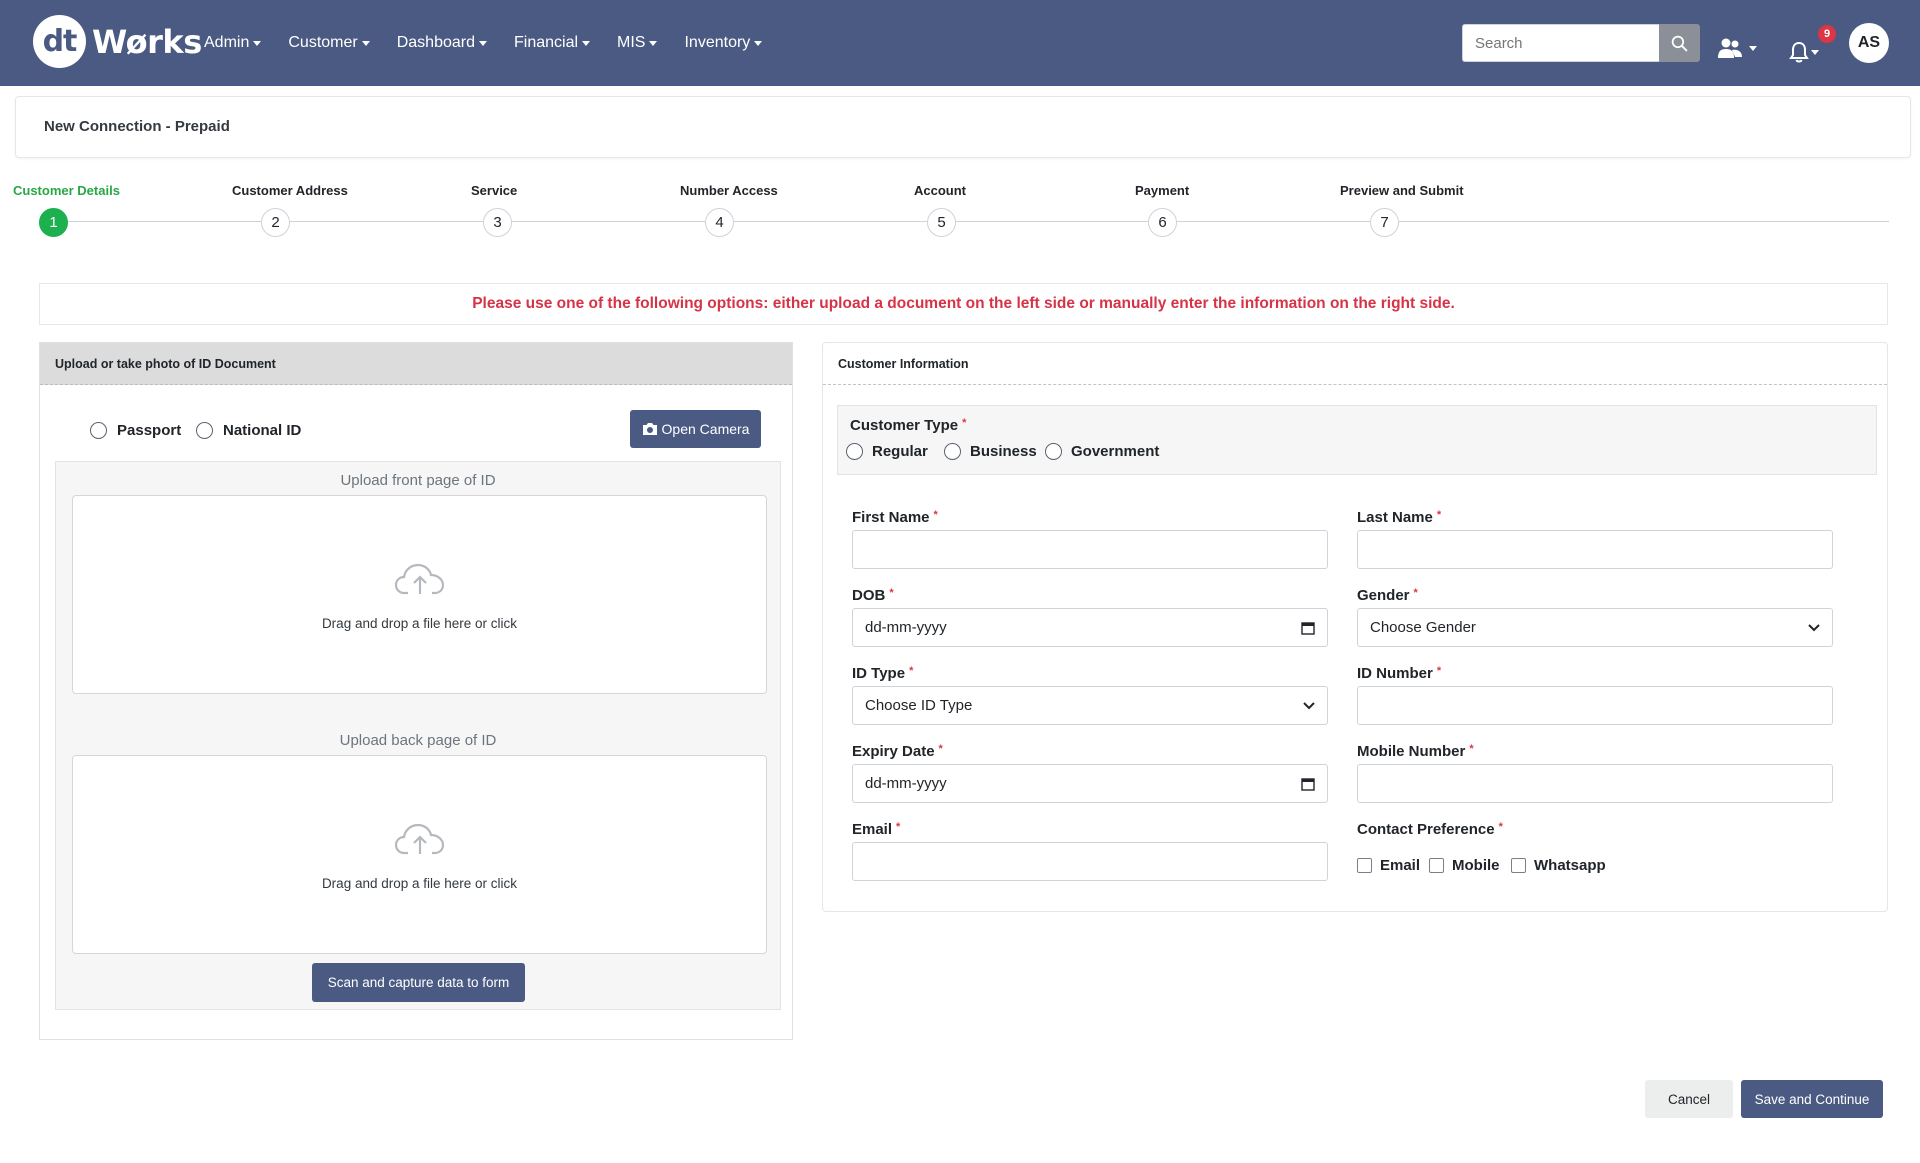 The width and height of the screenshot is (1920, 1163). I want to click on nav-inventory-label: Inventory, so click(717, 42).